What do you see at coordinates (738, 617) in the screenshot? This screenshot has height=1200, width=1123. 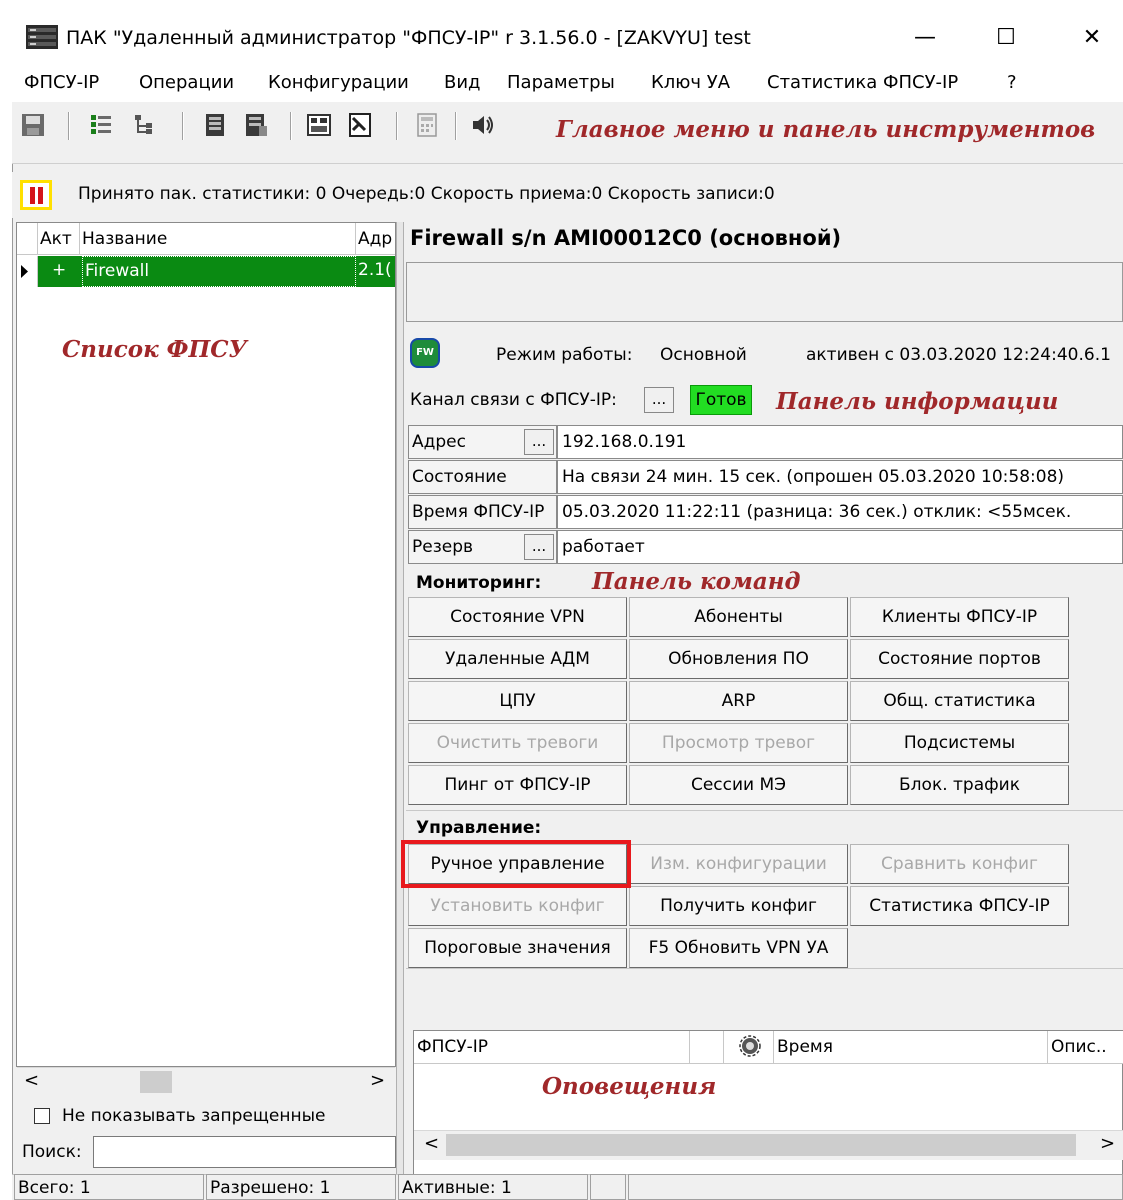 I see `subscribers-button: Абоненты` at bounding box center [738, 617].